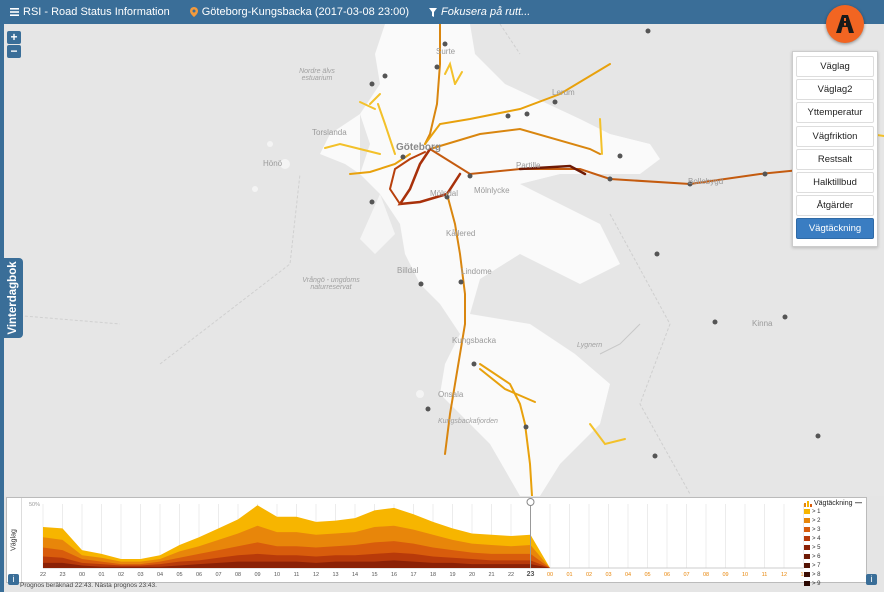  I want to click on hour-tick-label: 14, so click(355, 575).